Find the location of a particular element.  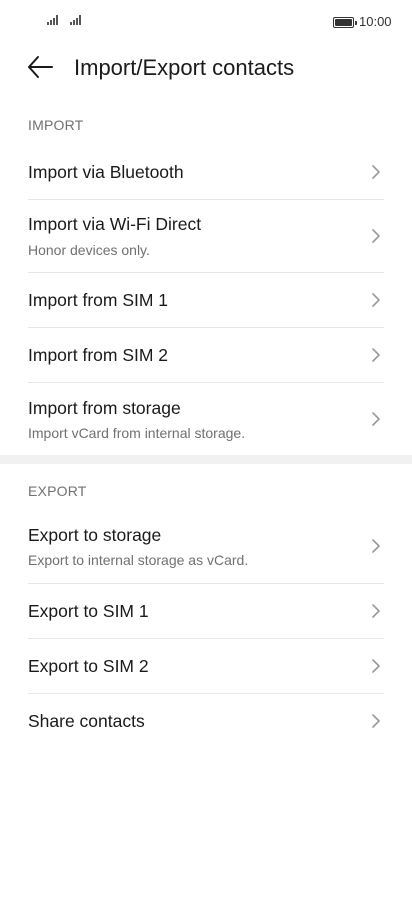

item-subtitle: Import vCard from internal storage. is located at coordinates (137, 433).